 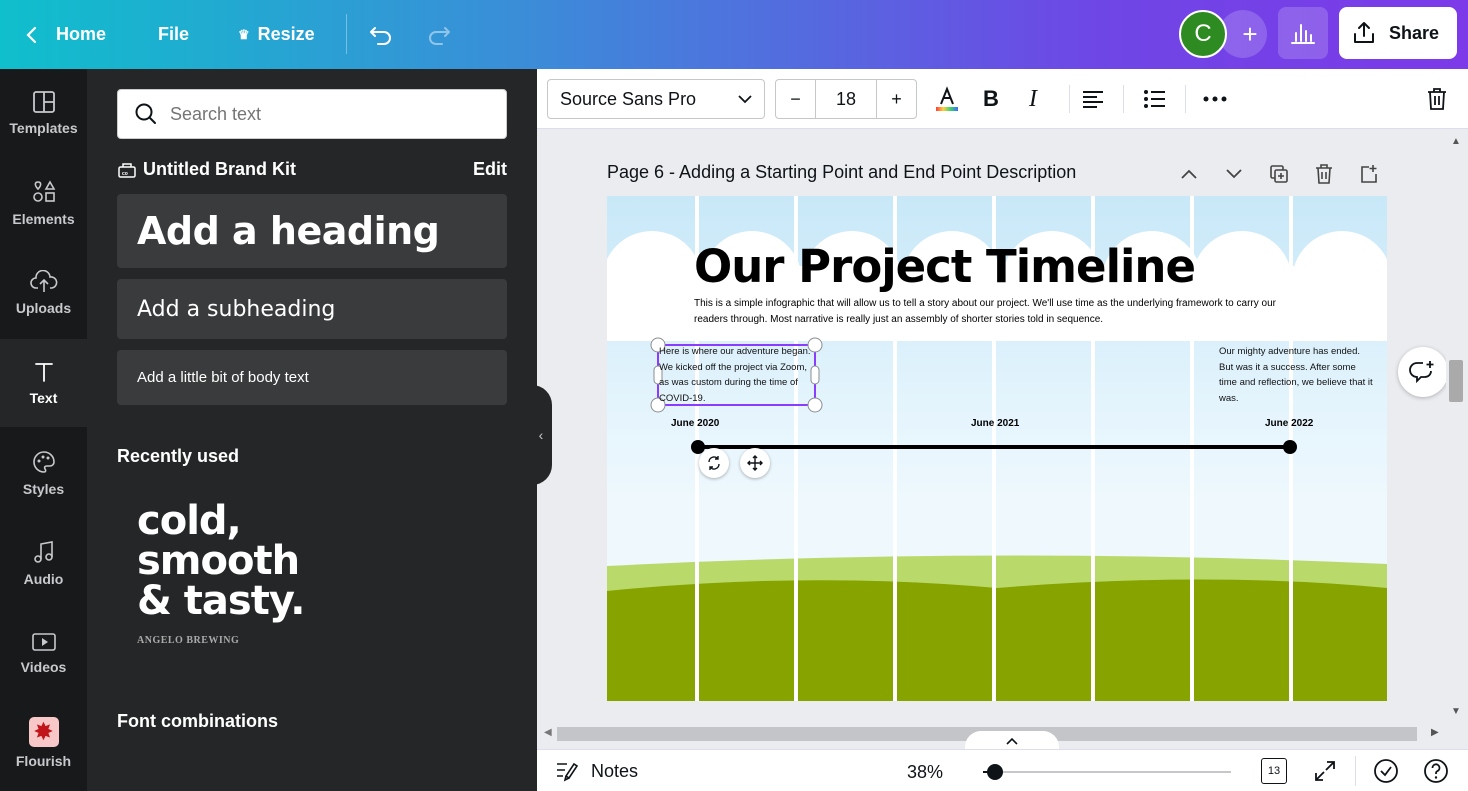 I want to click on notes-label: Notes, so click(x=615, y=770).